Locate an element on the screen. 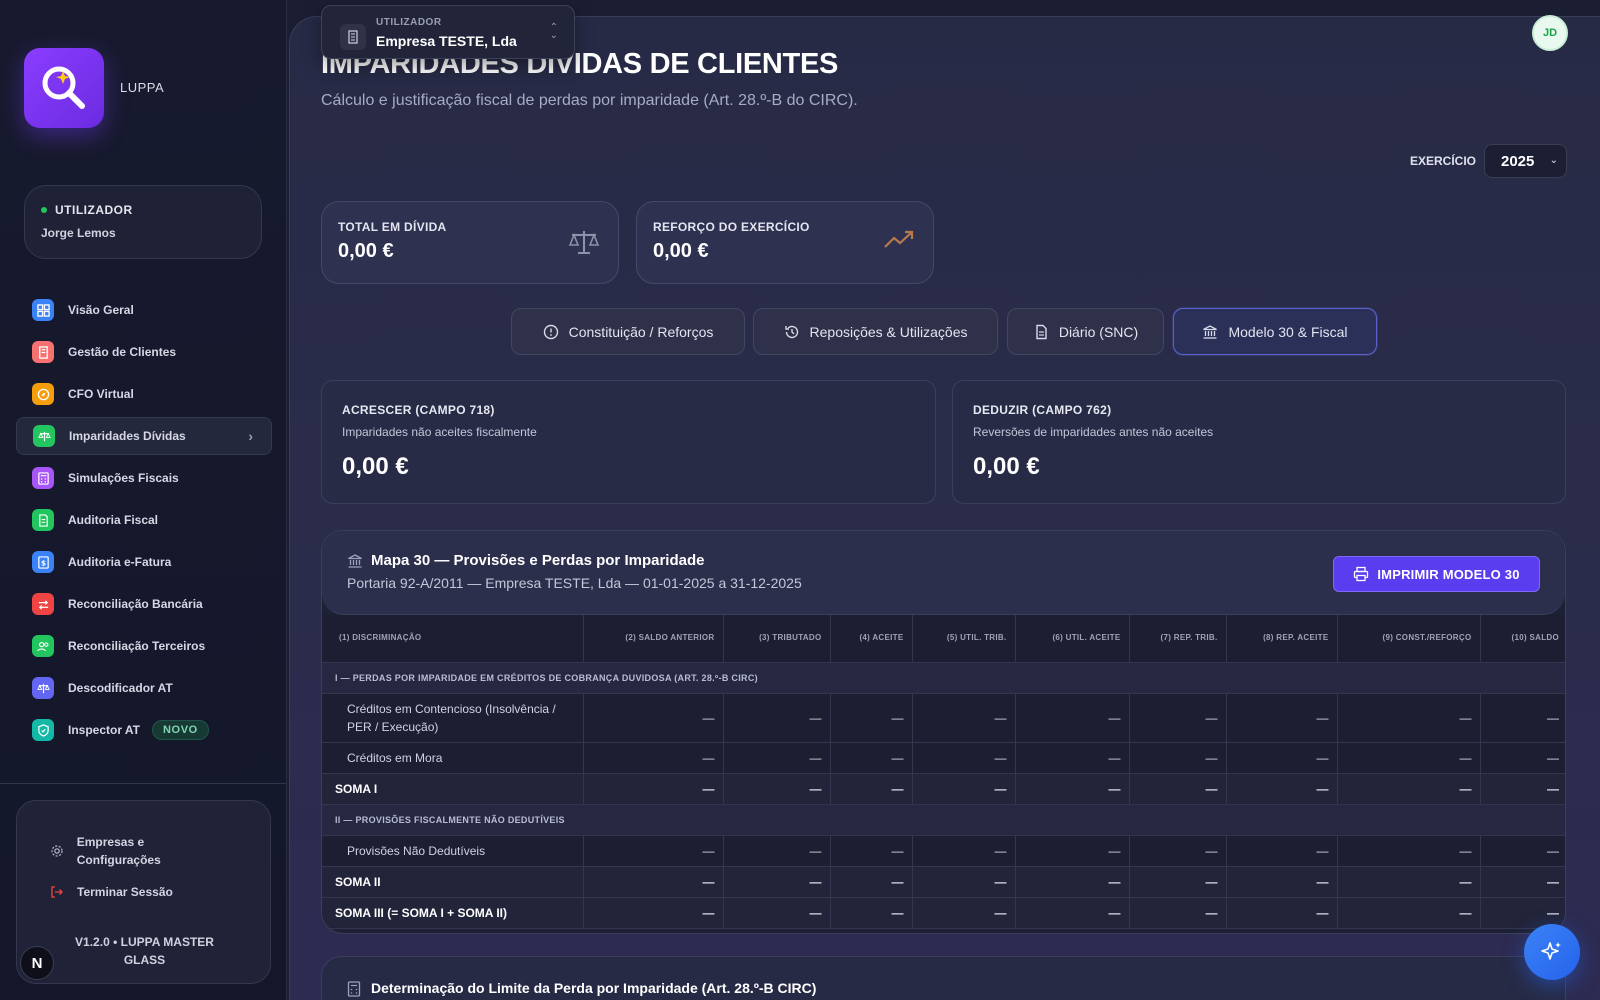 The height and width of the screenshot is (1000, 1600). tab-modelo-30: Modelo 30 & Fiscal is located at coordinates (1275, 331).